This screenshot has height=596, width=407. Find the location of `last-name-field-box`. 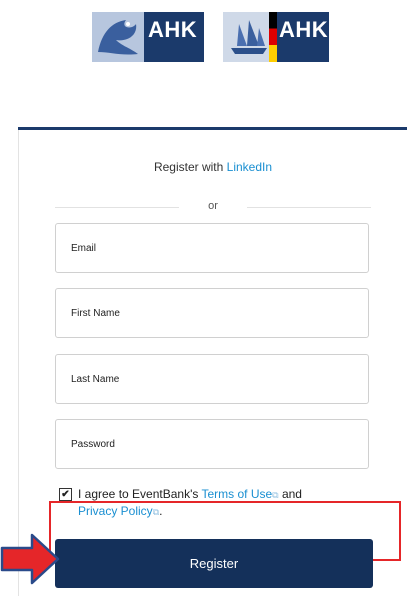

last-name-field-box is located at coordinates (212, 379).